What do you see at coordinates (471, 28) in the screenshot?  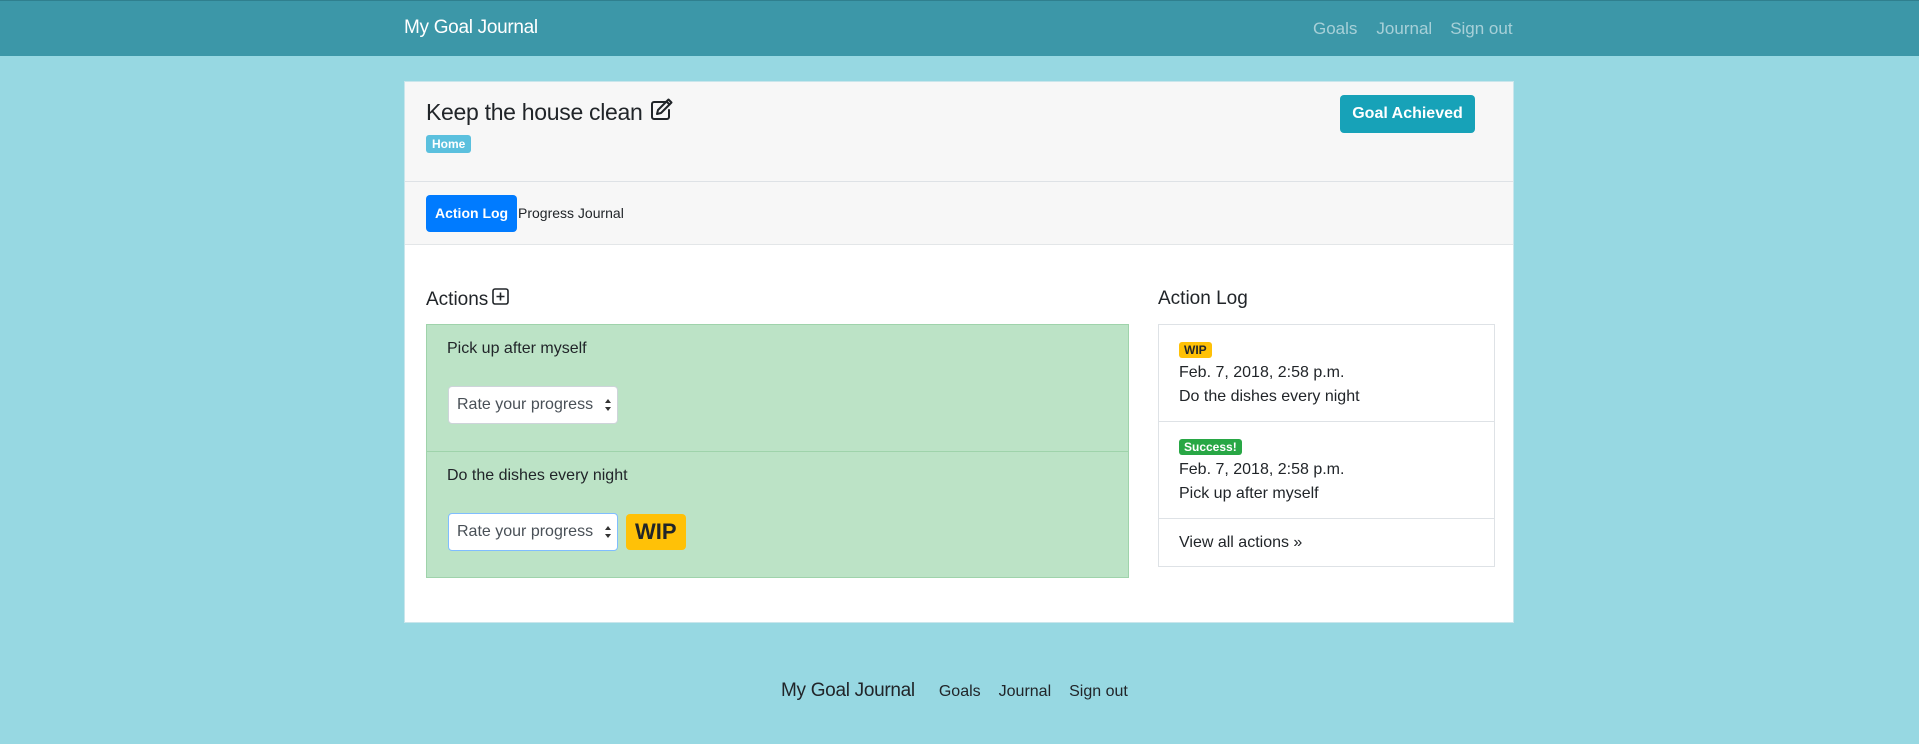 I see `brand-link: My Goal Journal` at bounding box center [471, 28].